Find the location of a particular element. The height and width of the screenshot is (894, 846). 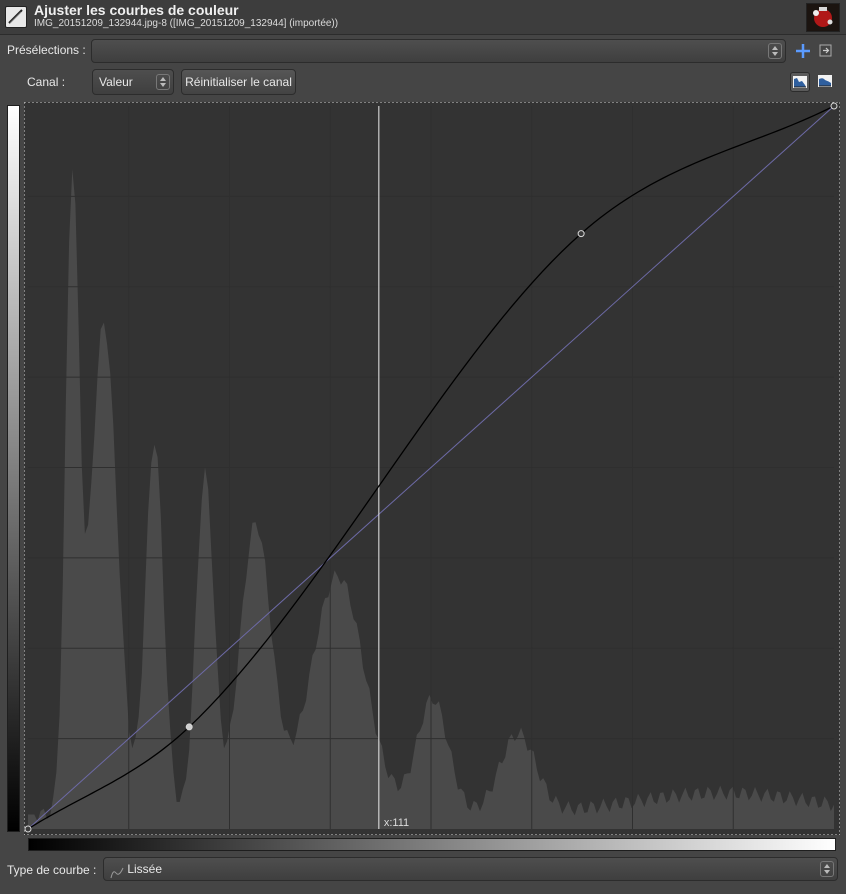

logarithmic-histogram-icon is located at coordinates (826, 82).